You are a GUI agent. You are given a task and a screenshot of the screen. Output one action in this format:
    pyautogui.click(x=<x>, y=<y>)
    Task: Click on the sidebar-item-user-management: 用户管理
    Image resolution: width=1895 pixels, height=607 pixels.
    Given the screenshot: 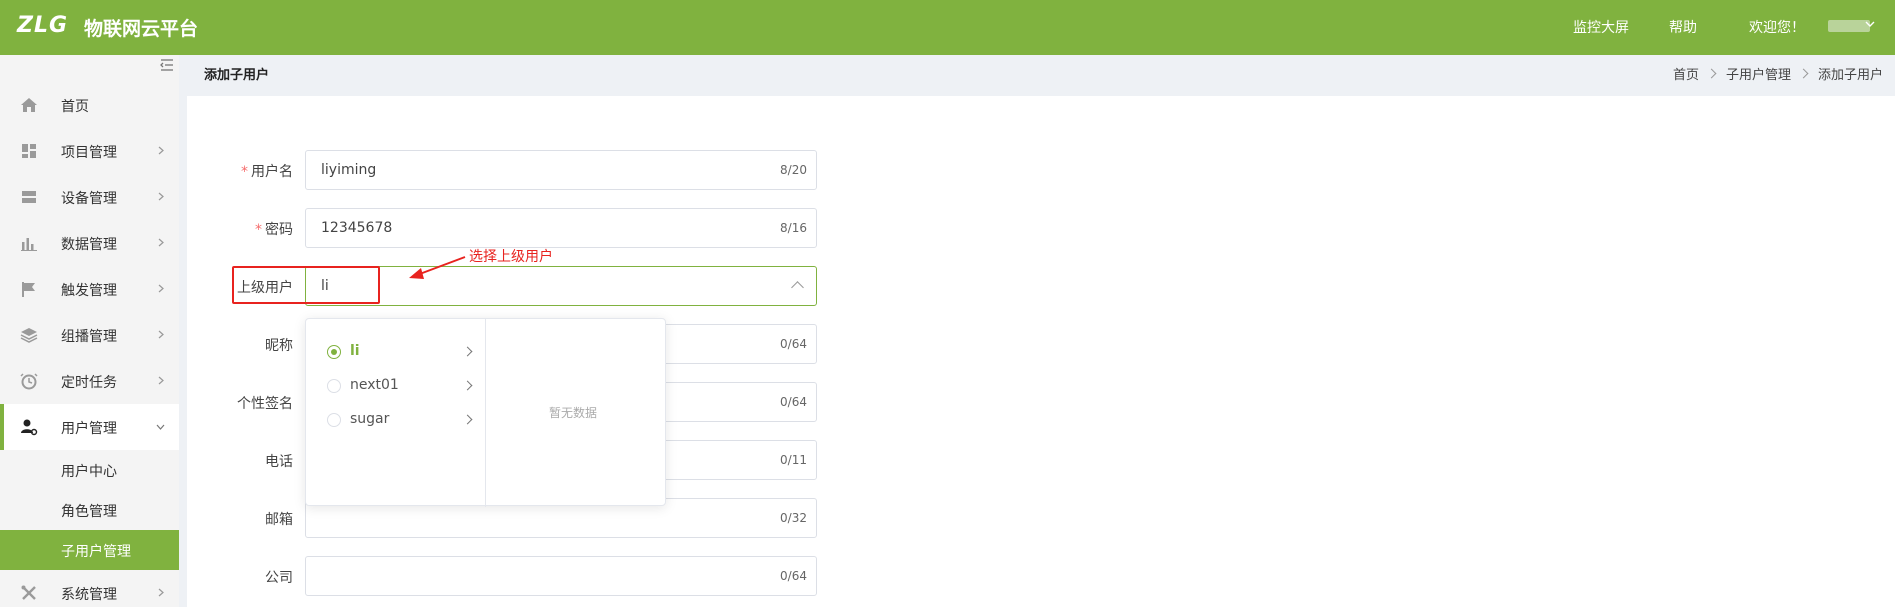 What is the action you would take?
    pyautogui.click(x=89, y=427)
    